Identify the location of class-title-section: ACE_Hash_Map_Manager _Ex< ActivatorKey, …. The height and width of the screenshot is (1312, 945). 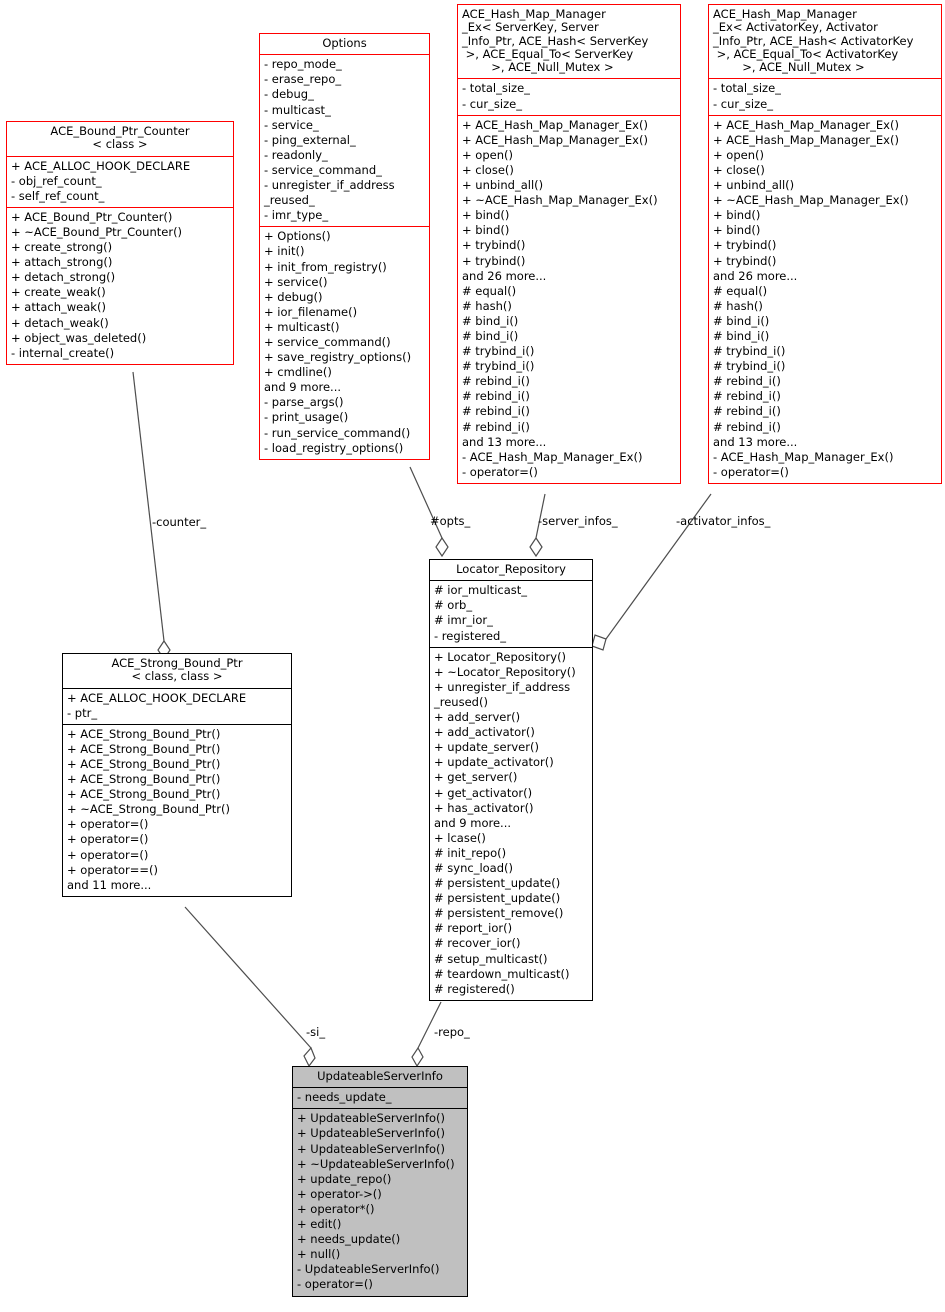
(825, 41).